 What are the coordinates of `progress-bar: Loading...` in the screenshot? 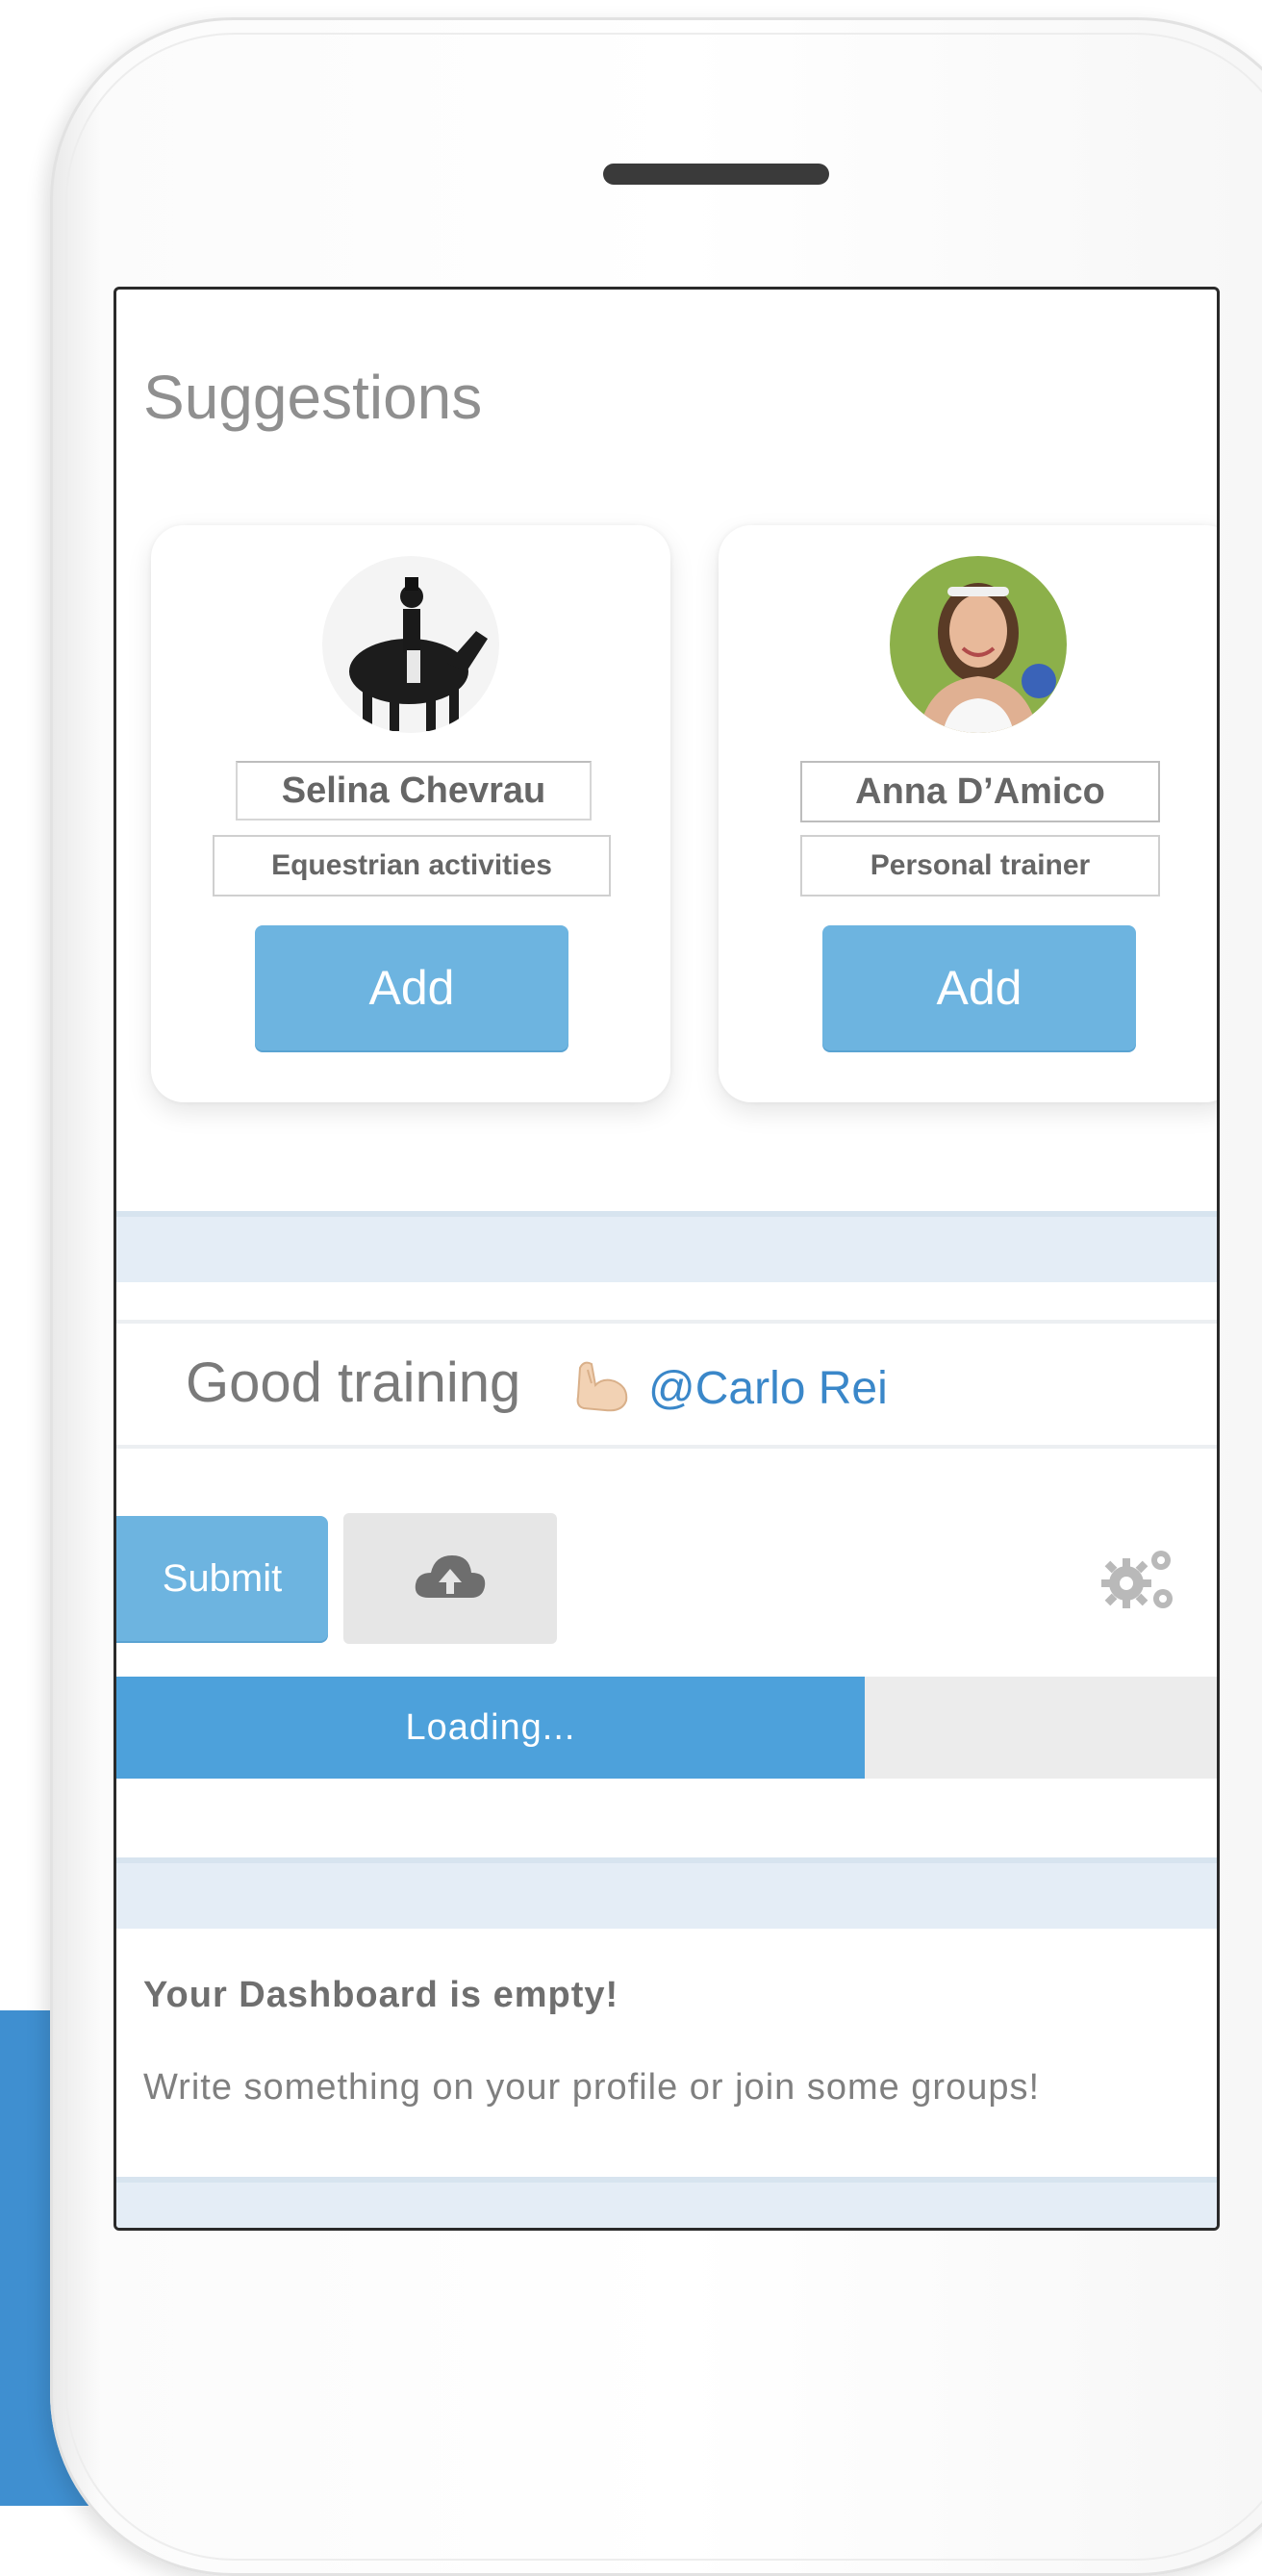 It's located at (666, 1728).